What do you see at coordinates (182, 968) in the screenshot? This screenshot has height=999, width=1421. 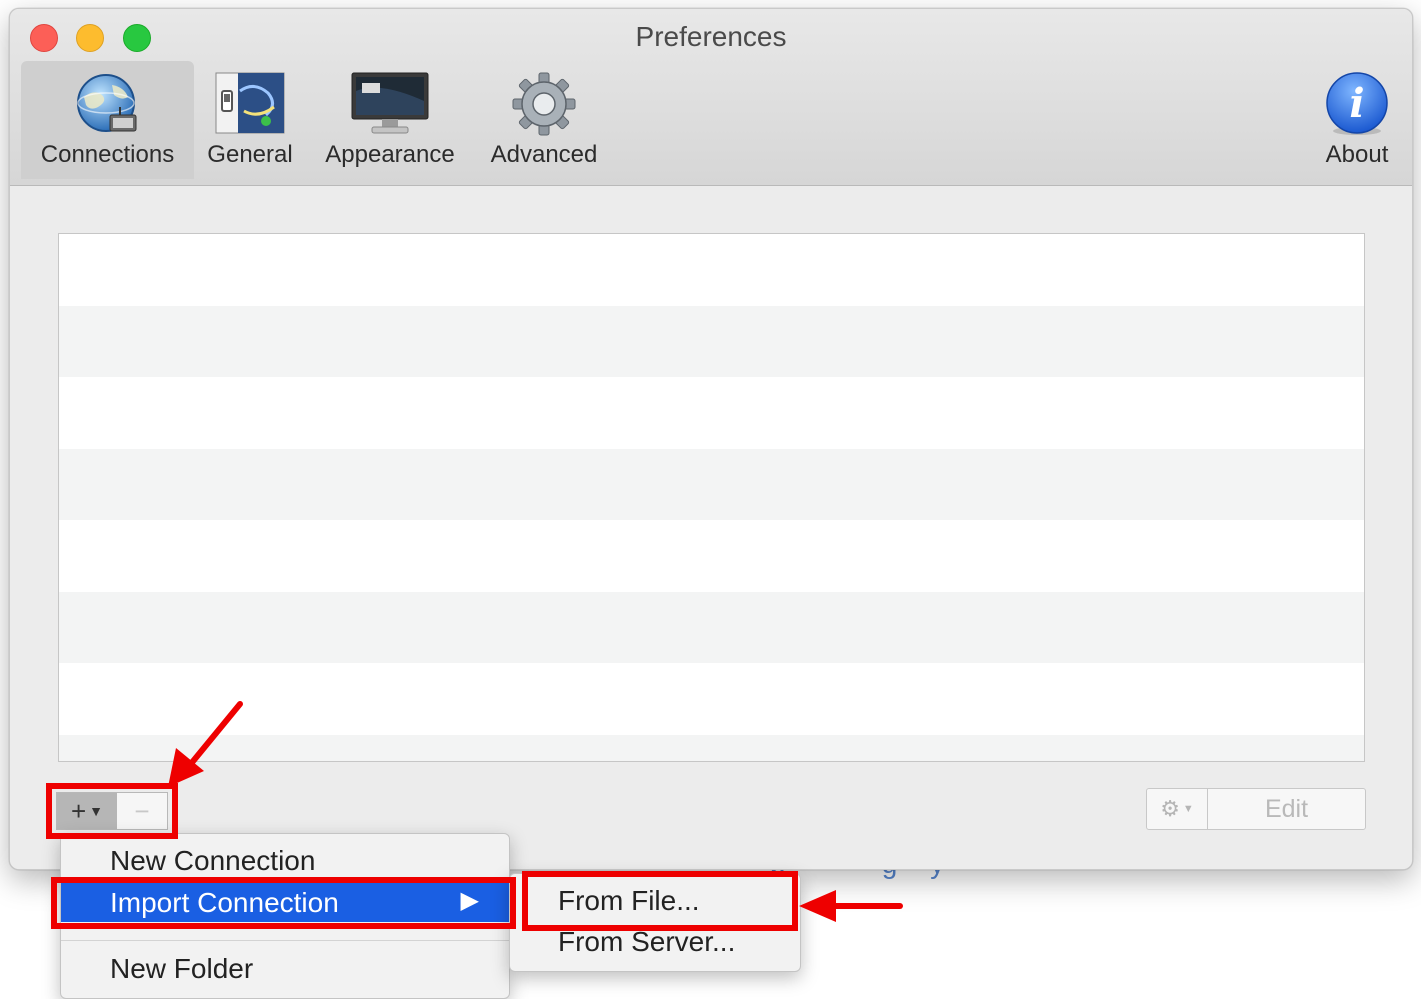 I see `menu-item-label: New Folder` at bounding box center [182, 968].